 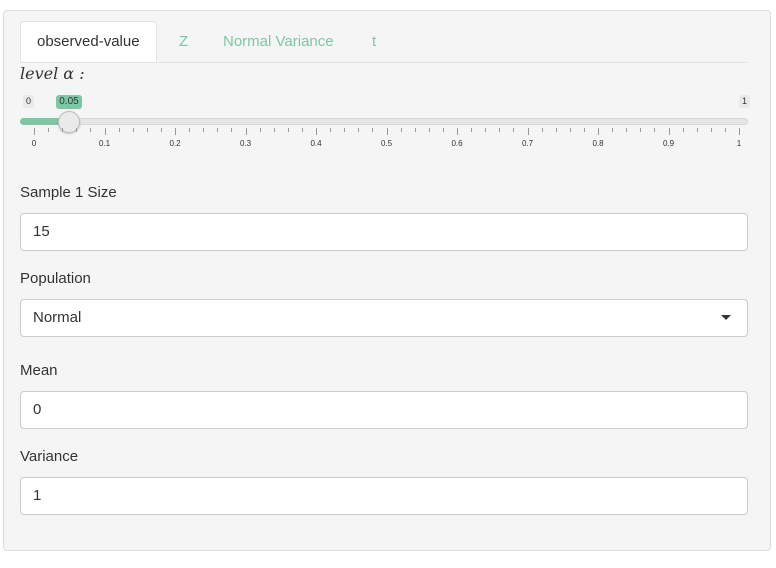 What do you see at coordinates (55, 278) in the screenshot?
I see `population-label: Population` at bounding box center [55, 278].